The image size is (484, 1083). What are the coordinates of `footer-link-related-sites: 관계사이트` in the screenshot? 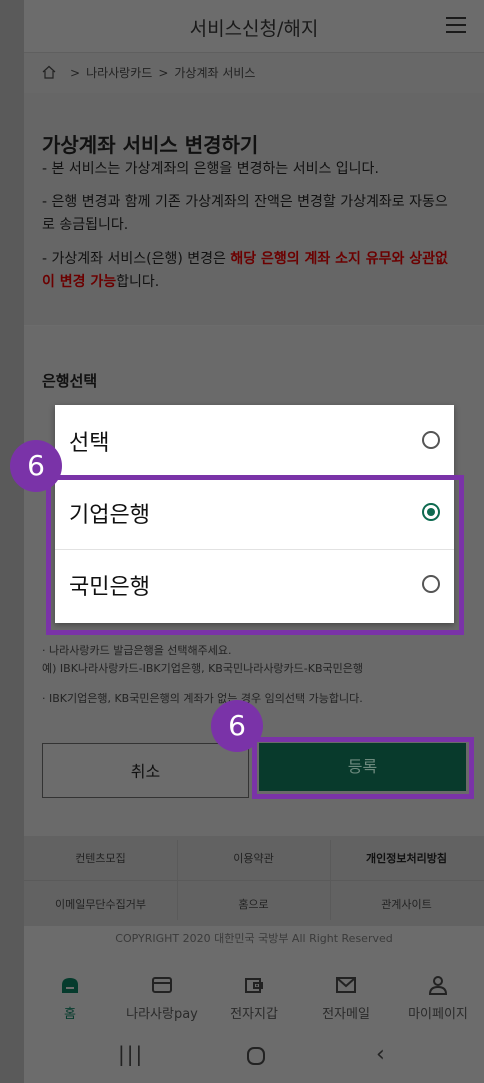 It's located at (406, 904).